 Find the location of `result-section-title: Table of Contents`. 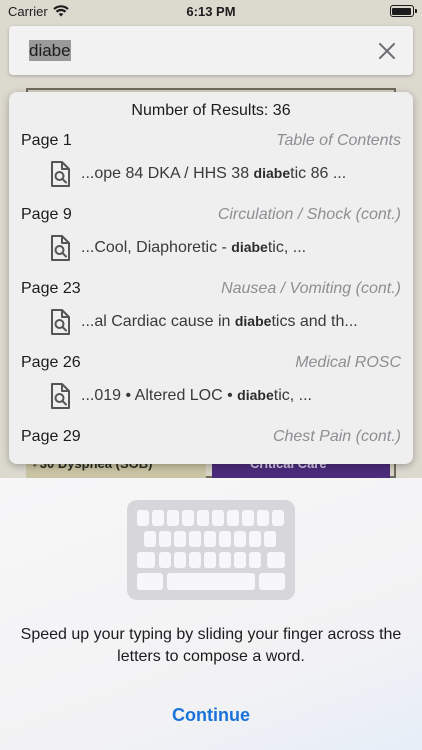

result-section-title: Table of Contents is located at coordinates (338, 140).